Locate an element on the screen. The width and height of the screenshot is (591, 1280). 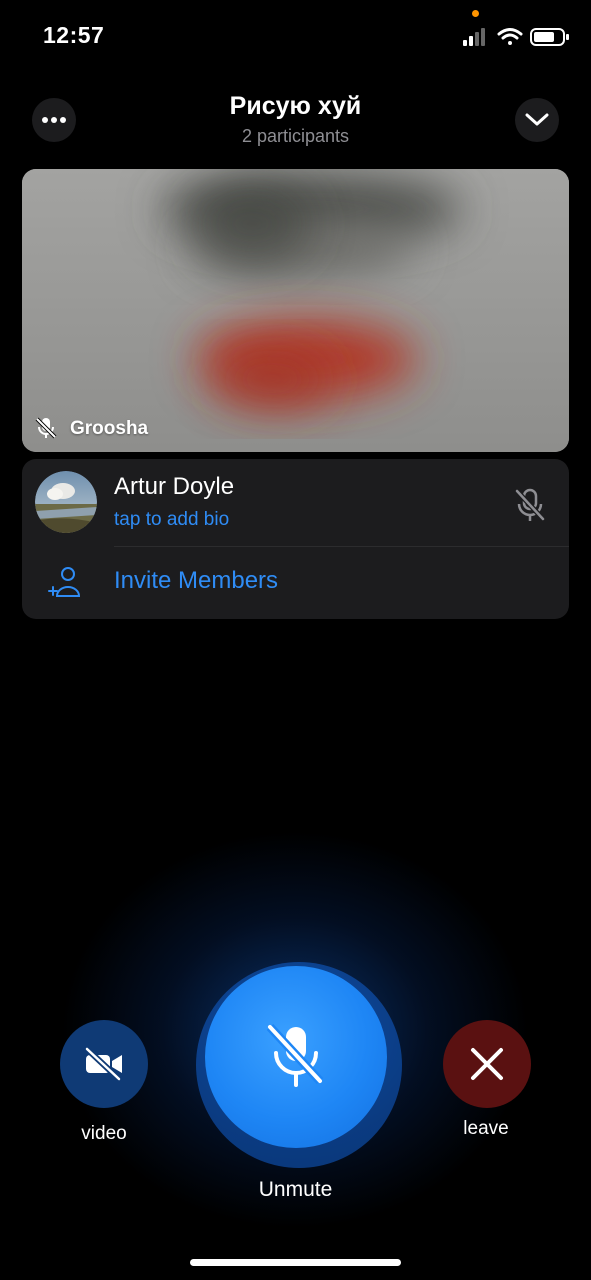
invite-members-label: Invite Members is located at coordinates (196, 580).